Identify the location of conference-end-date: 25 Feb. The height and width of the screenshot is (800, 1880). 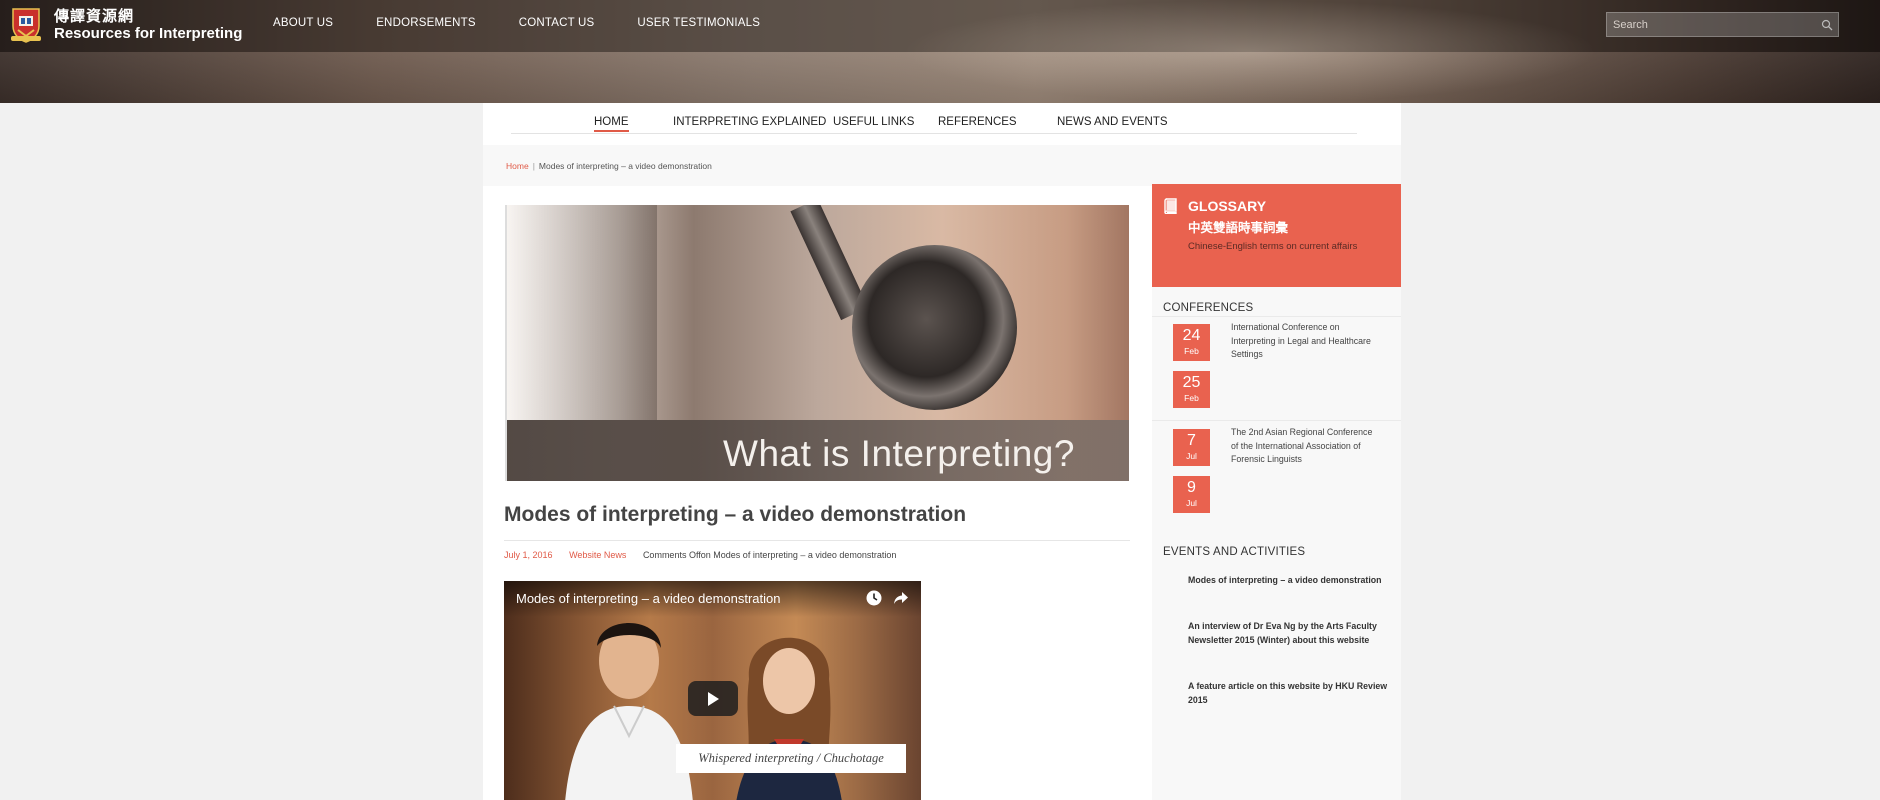
(1191, 389).